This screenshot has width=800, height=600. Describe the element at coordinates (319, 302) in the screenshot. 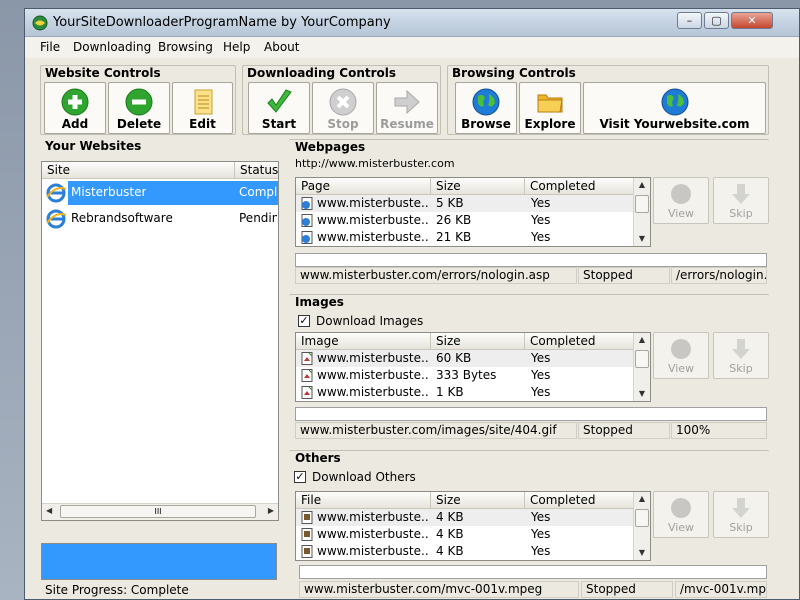

I see `images-title: Images` at that location.